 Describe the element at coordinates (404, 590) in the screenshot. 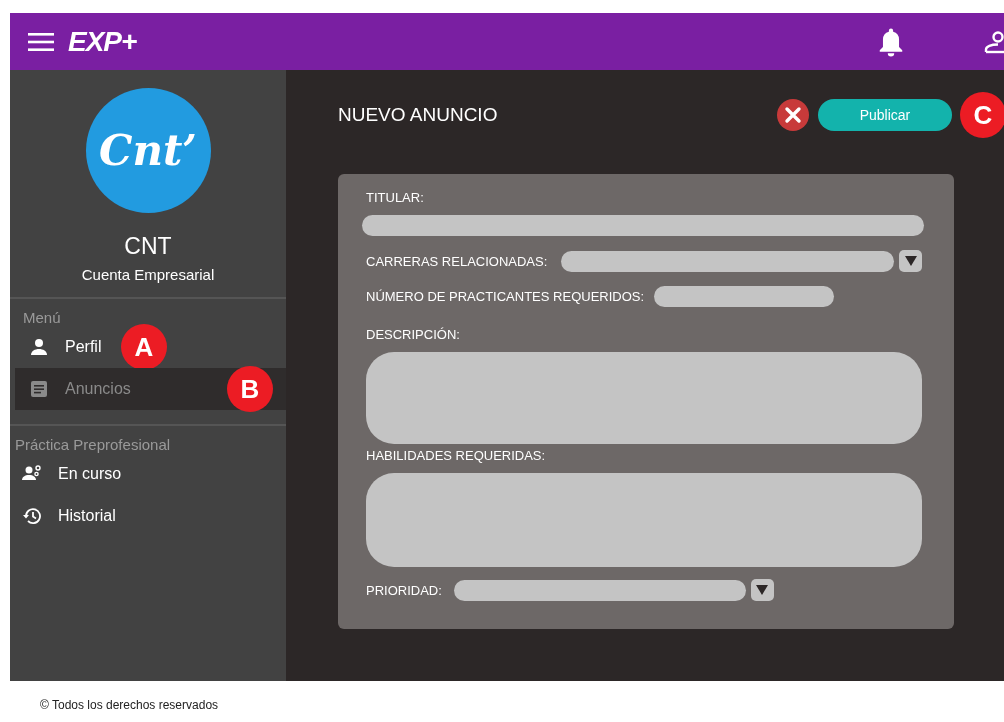

I see `field-label: PRIORIDAD:` at that location.